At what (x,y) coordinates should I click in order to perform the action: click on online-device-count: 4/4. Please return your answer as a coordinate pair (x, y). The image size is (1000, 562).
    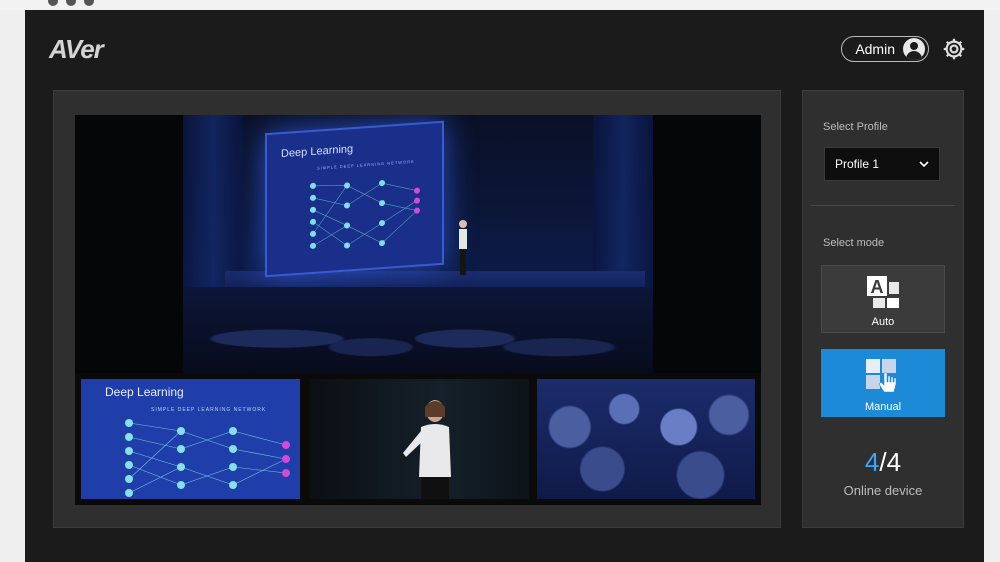
    Looking at the image, I should click on (883, 462).